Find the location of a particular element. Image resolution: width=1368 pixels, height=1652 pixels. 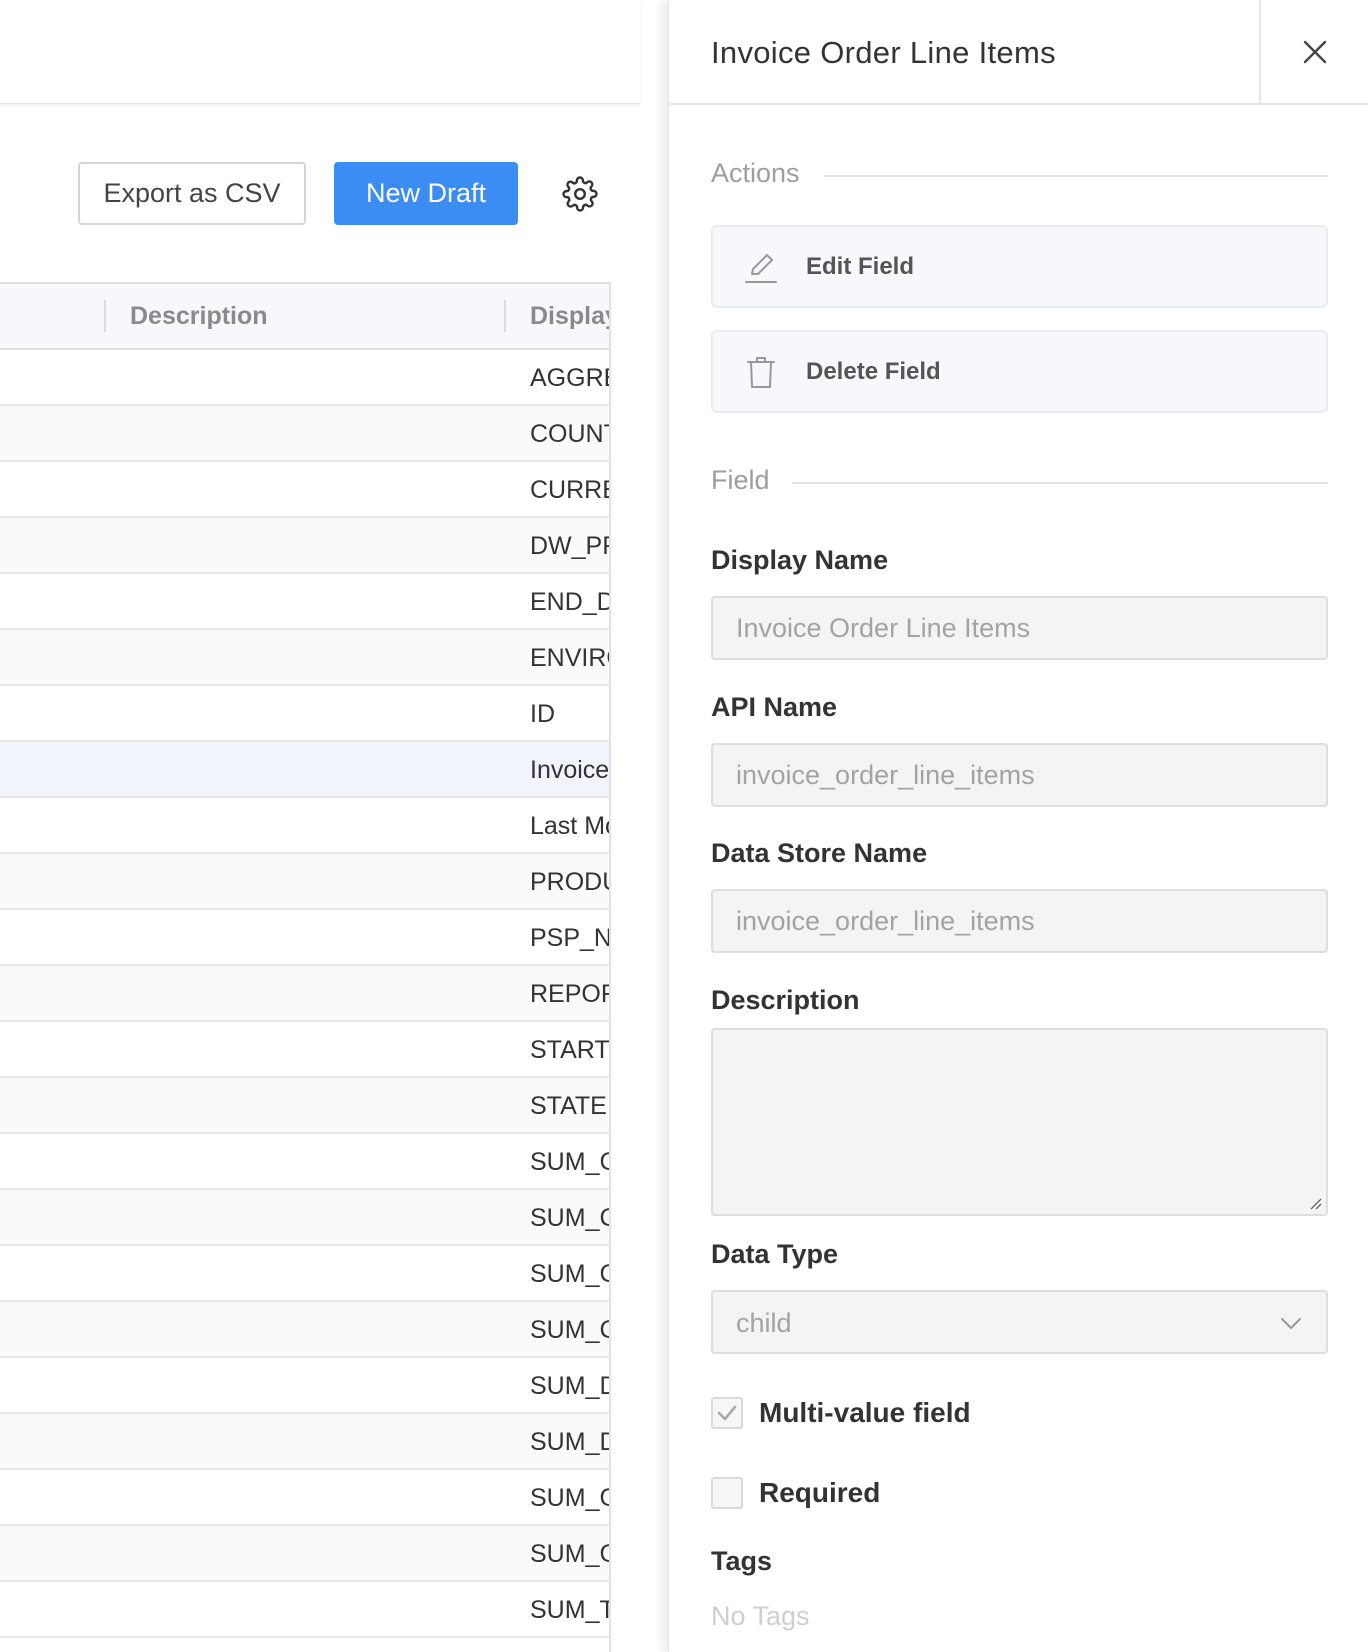

required-label: Required is located at coordinates (819, 1493).